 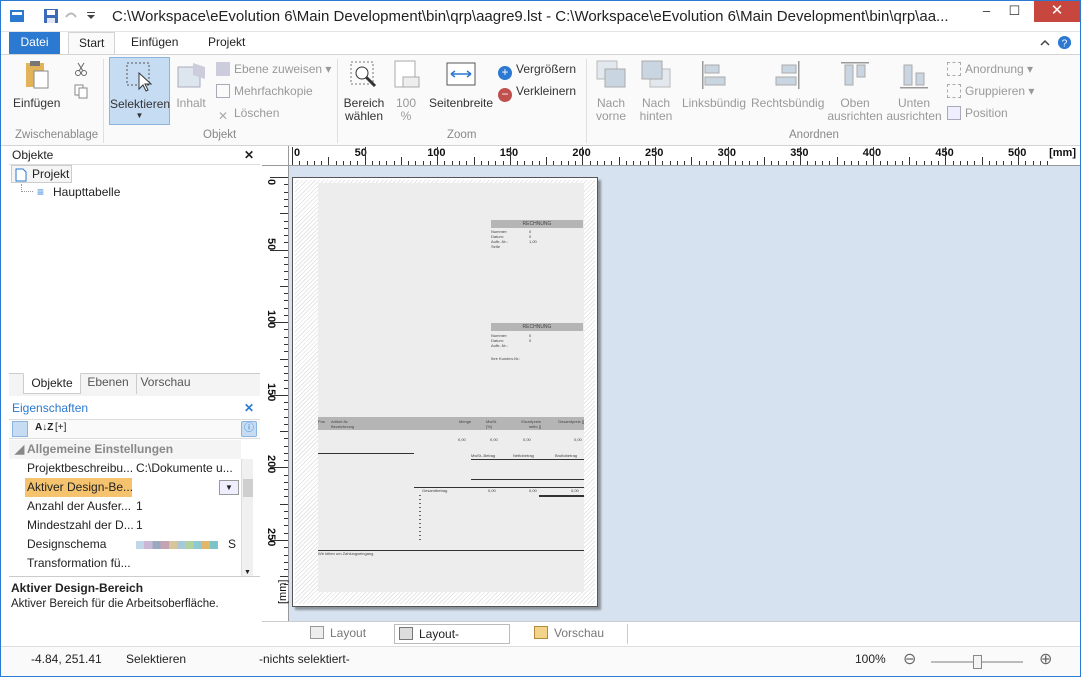 I want to click on maximize-button: ☐, so click(x=1014, y=11).